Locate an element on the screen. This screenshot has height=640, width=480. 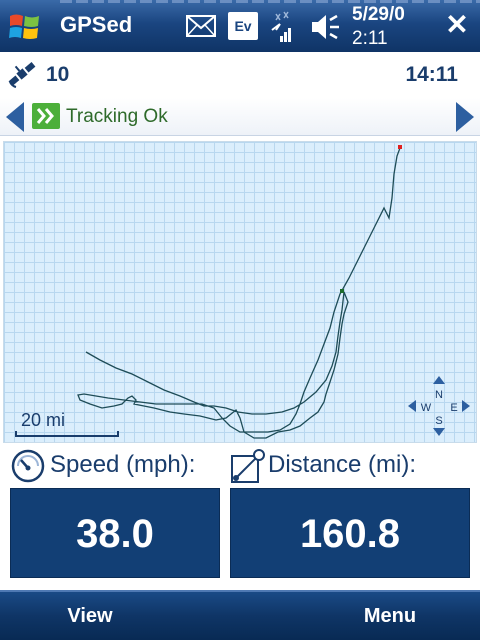
info-row: 10 14:11 is located at coordinates (240, 75).